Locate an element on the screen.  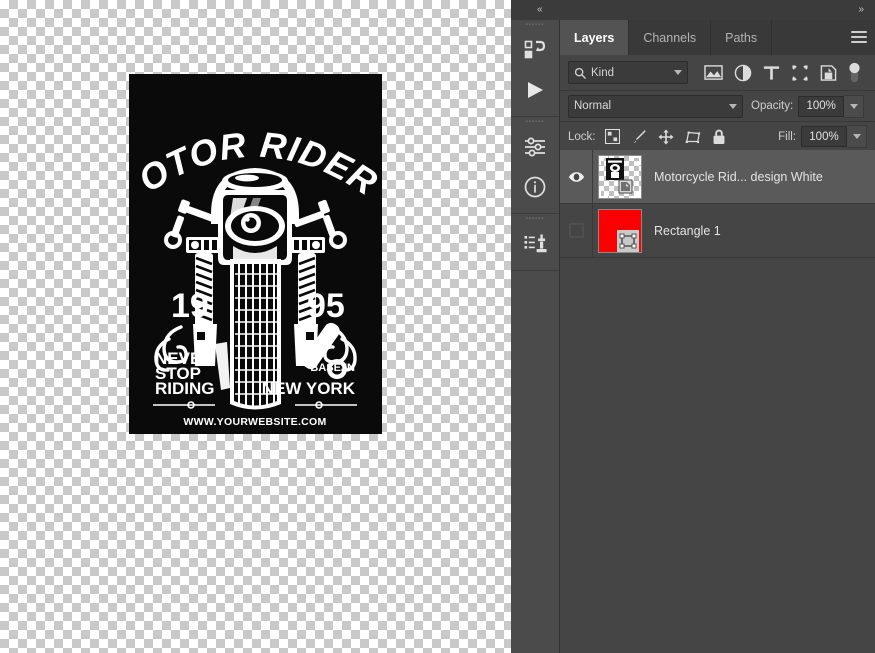
lock-buttons is located at coordinates (665, 137).